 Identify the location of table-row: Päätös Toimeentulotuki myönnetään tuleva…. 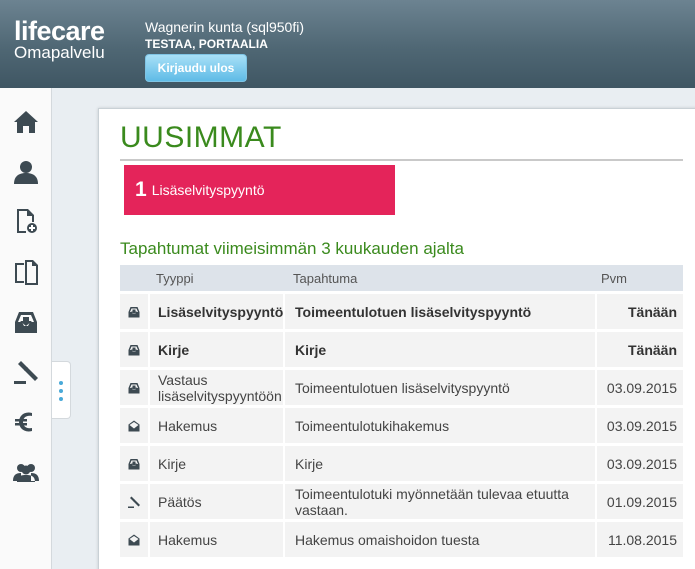
(401, 500).